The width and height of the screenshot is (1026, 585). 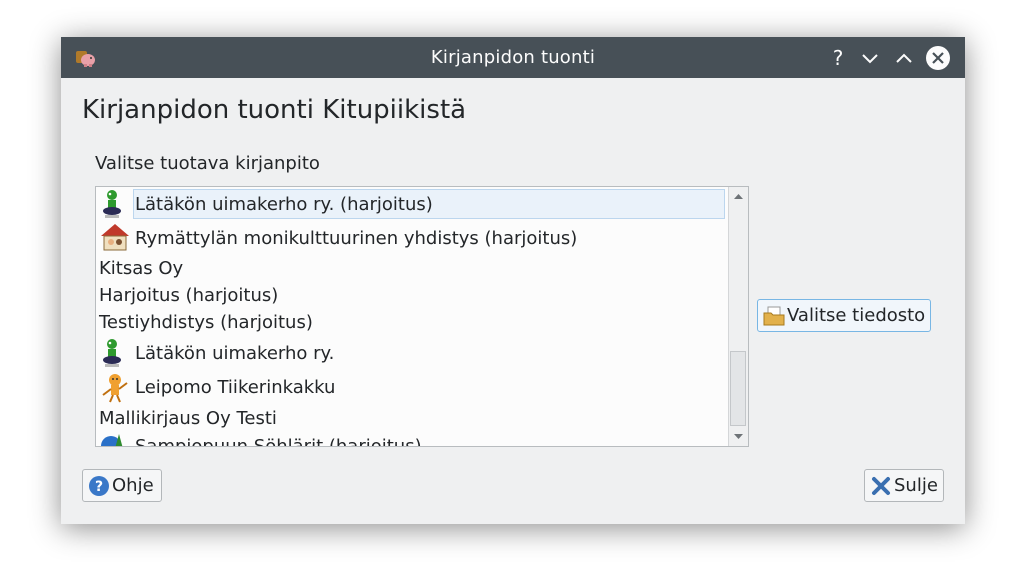 I want to click on list-item: Leipomo Tiikerinkakku, so click(x=412, y=387).